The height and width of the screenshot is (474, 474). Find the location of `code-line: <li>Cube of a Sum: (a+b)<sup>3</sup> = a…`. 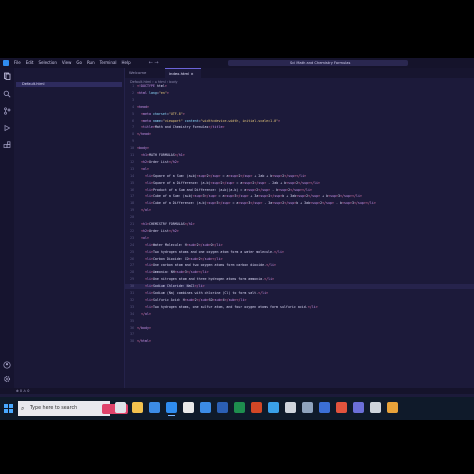

code-line: <li>Cube of a Sum: (a+b)<sup>3</sup> = a… is located at coordinates (249, 196).